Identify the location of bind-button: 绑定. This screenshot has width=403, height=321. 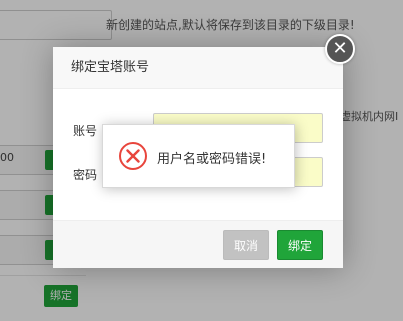
(300, 245).